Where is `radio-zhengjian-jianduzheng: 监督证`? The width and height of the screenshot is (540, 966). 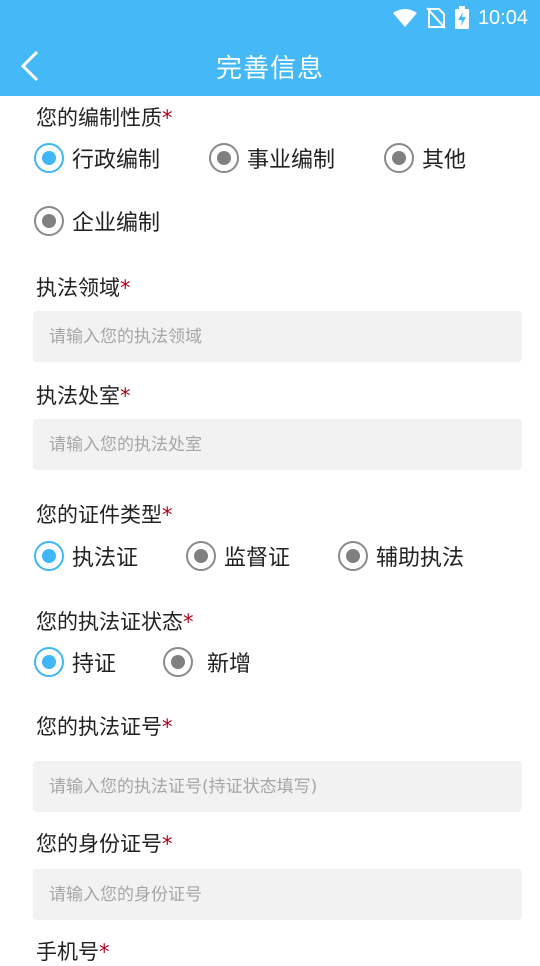 radio-zhengjian-jianduzheng: 监督证 is located at coordinates (238, 556).